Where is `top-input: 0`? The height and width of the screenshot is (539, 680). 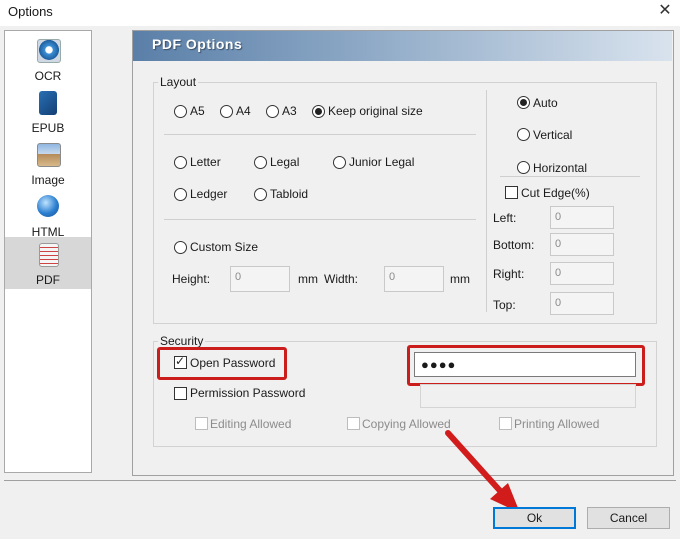 top-input: 0 is located at coordinates (582, 303).